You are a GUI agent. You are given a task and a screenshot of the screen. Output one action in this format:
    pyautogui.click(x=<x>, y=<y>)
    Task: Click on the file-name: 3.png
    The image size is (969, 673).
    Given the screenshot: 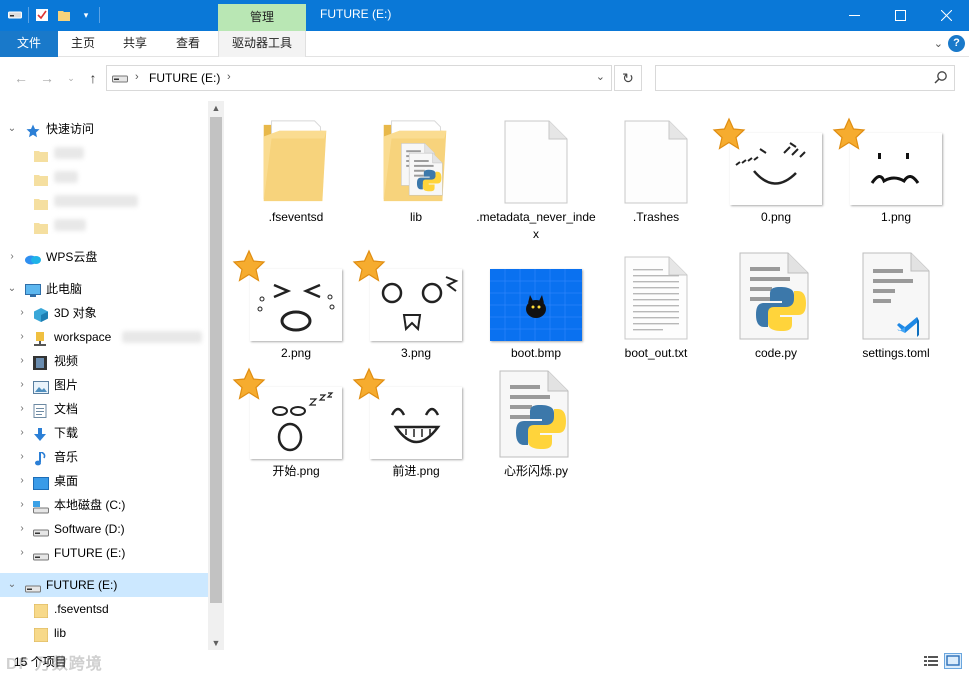 What is the action you would take?
    pyautogui.click(x=416, y=353)
    